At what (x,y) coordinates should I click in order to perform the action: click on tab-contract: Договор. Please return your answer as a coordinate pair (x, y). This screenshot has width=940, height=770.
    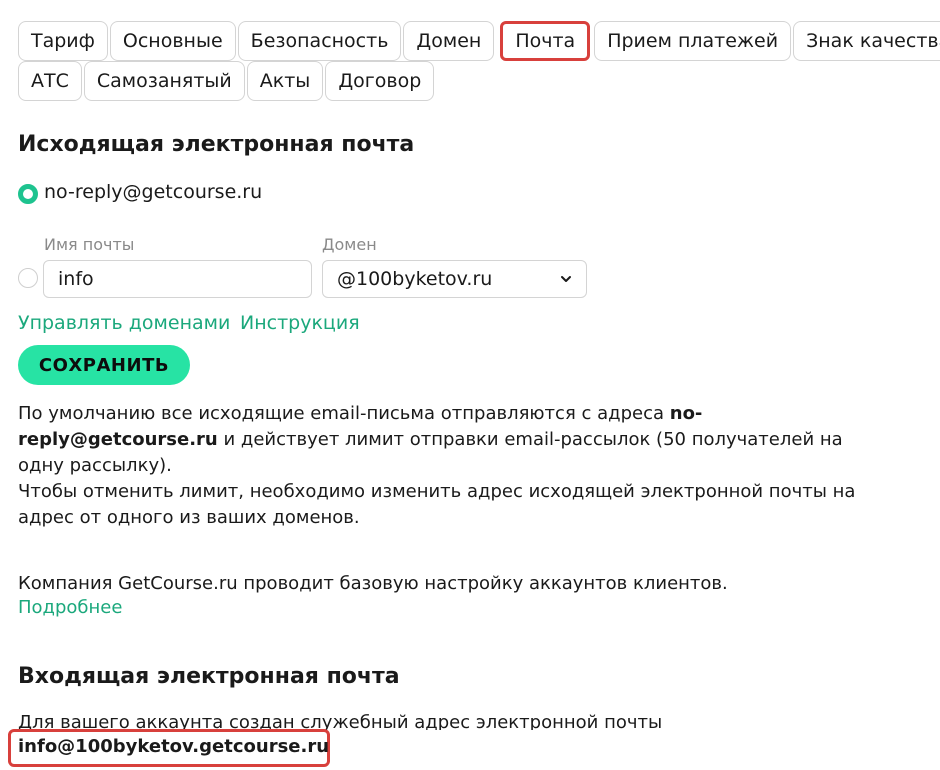
    Looking at the image, I should click on (380, 81).